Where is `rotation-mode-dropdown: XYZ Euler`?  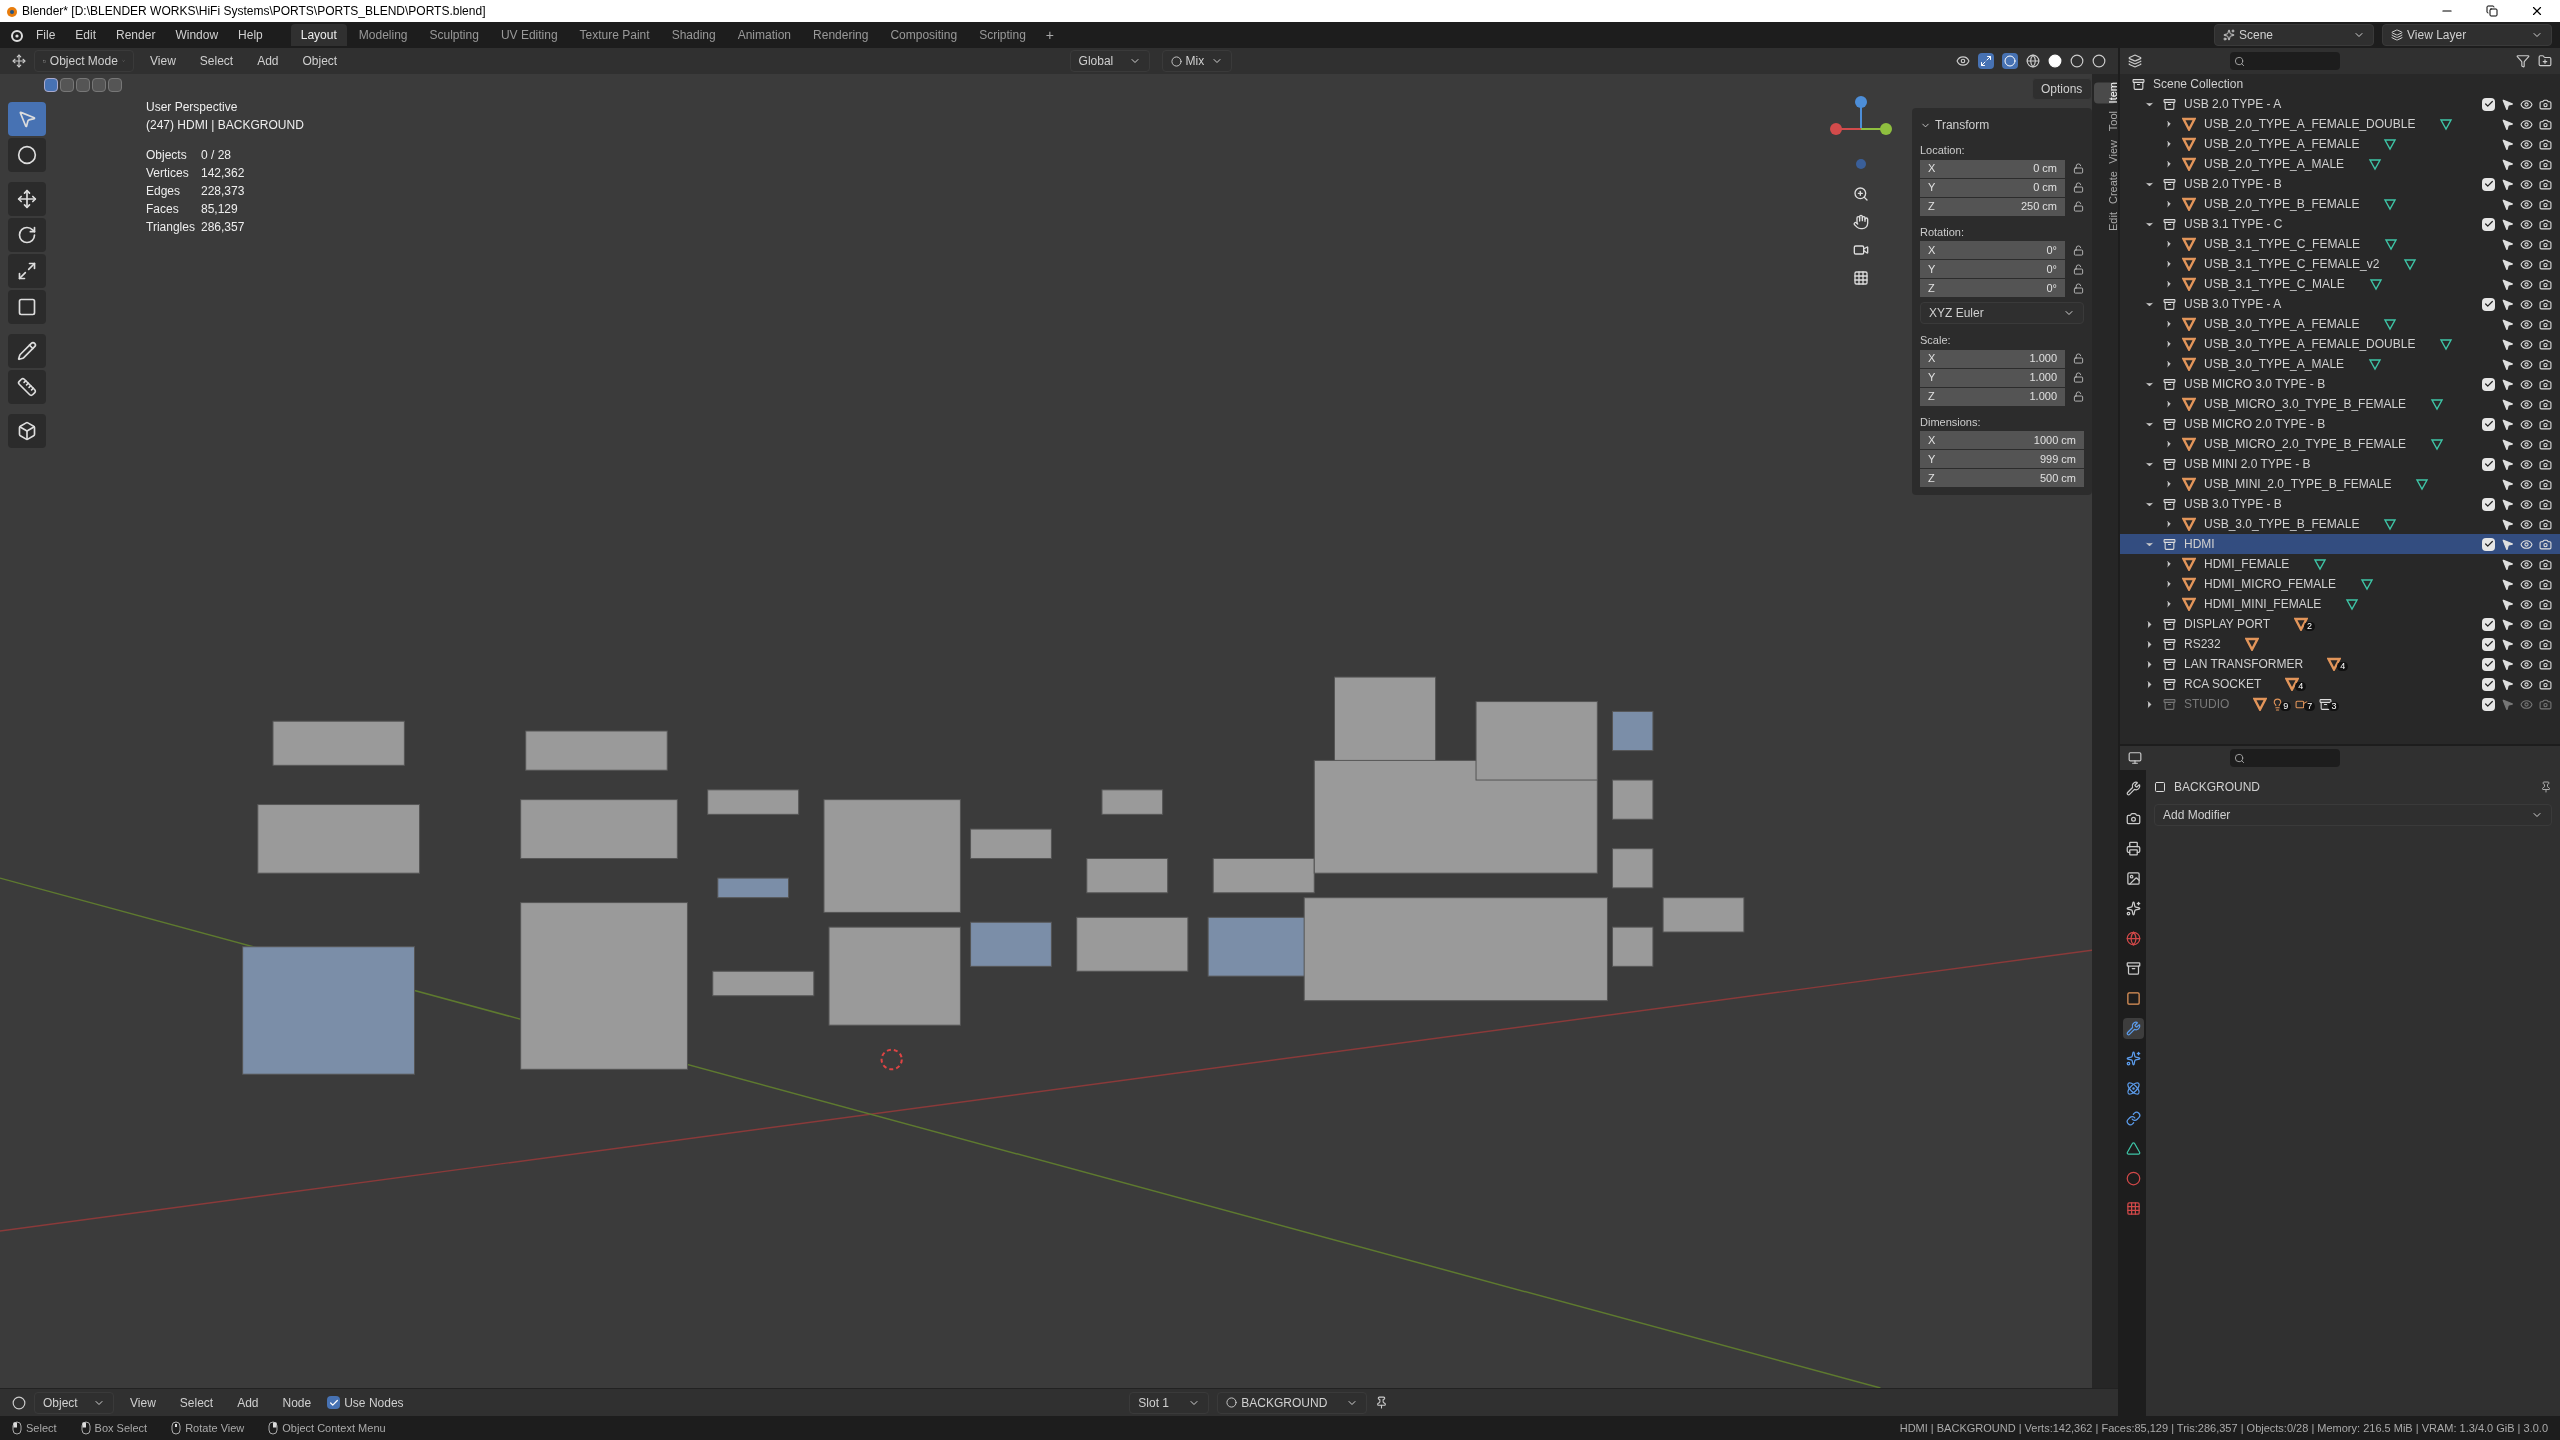
rotation-mode-dropdown: XYZ Euler is located at coordinates (2002, 313).